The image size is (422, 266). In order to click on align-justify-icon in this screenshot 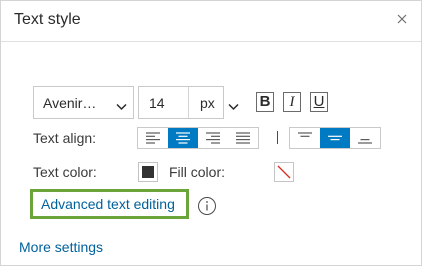, I will do `click(243, 138)`.